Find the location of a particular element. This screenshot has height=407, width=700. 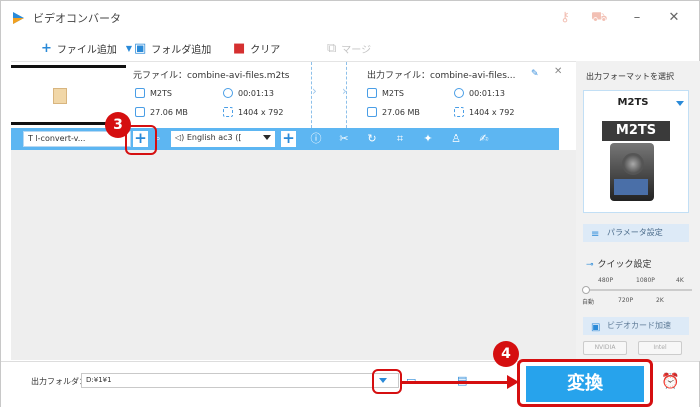

annotation-arrow-line is located at coordinates (455, 382).